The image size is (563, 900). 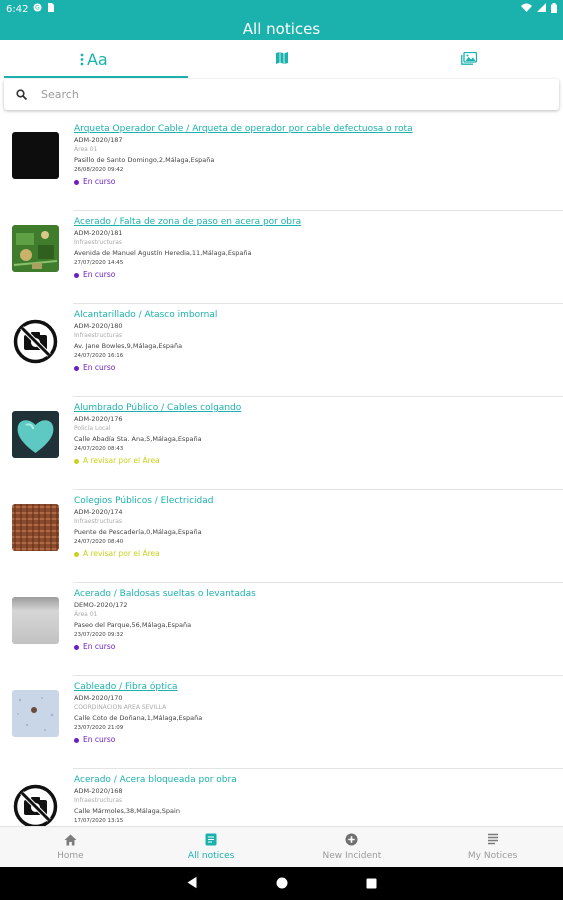 What do you see at coordinates (127, 811) in the screenshot?
I see `notice-address: Calle Mármoles,38,Málaga,Spain` at bounding box center [127, 811].